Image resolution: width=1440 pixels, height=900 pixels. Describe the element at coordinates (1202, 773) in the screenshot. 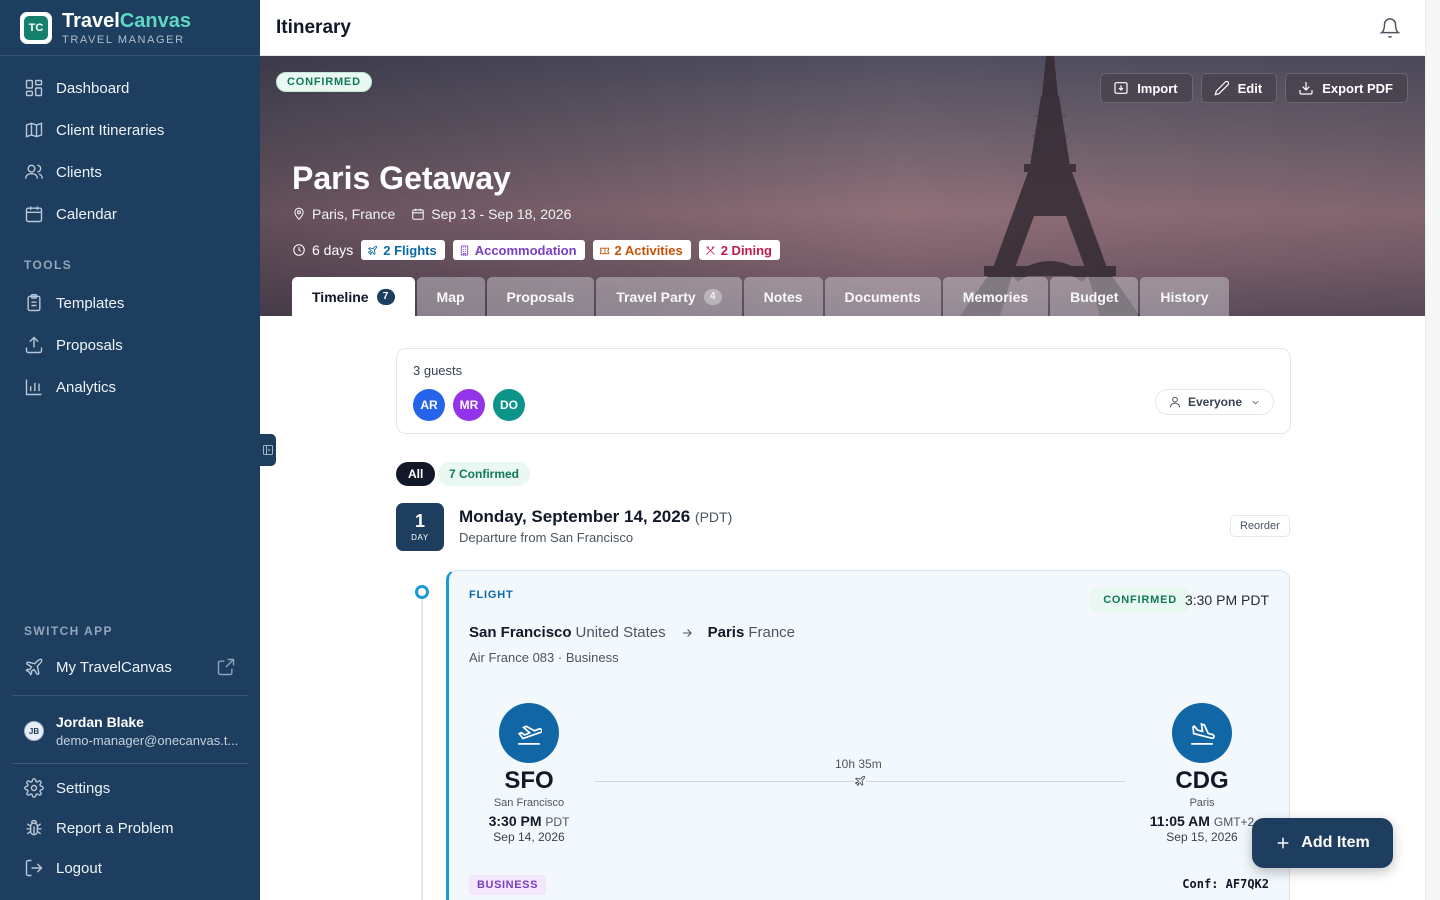

I see `arrival-airport: CDG Paris 11:05 AM GMT+2 Sep 15, 2026` at that location.